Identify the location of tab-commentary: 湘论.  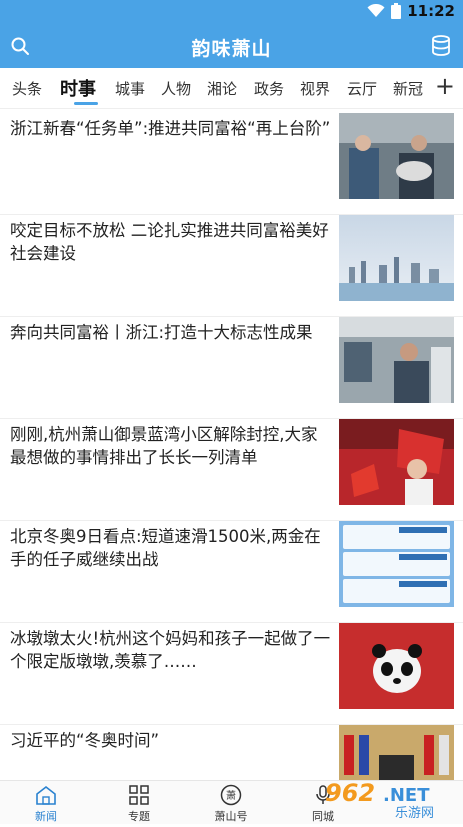
(222, 88).